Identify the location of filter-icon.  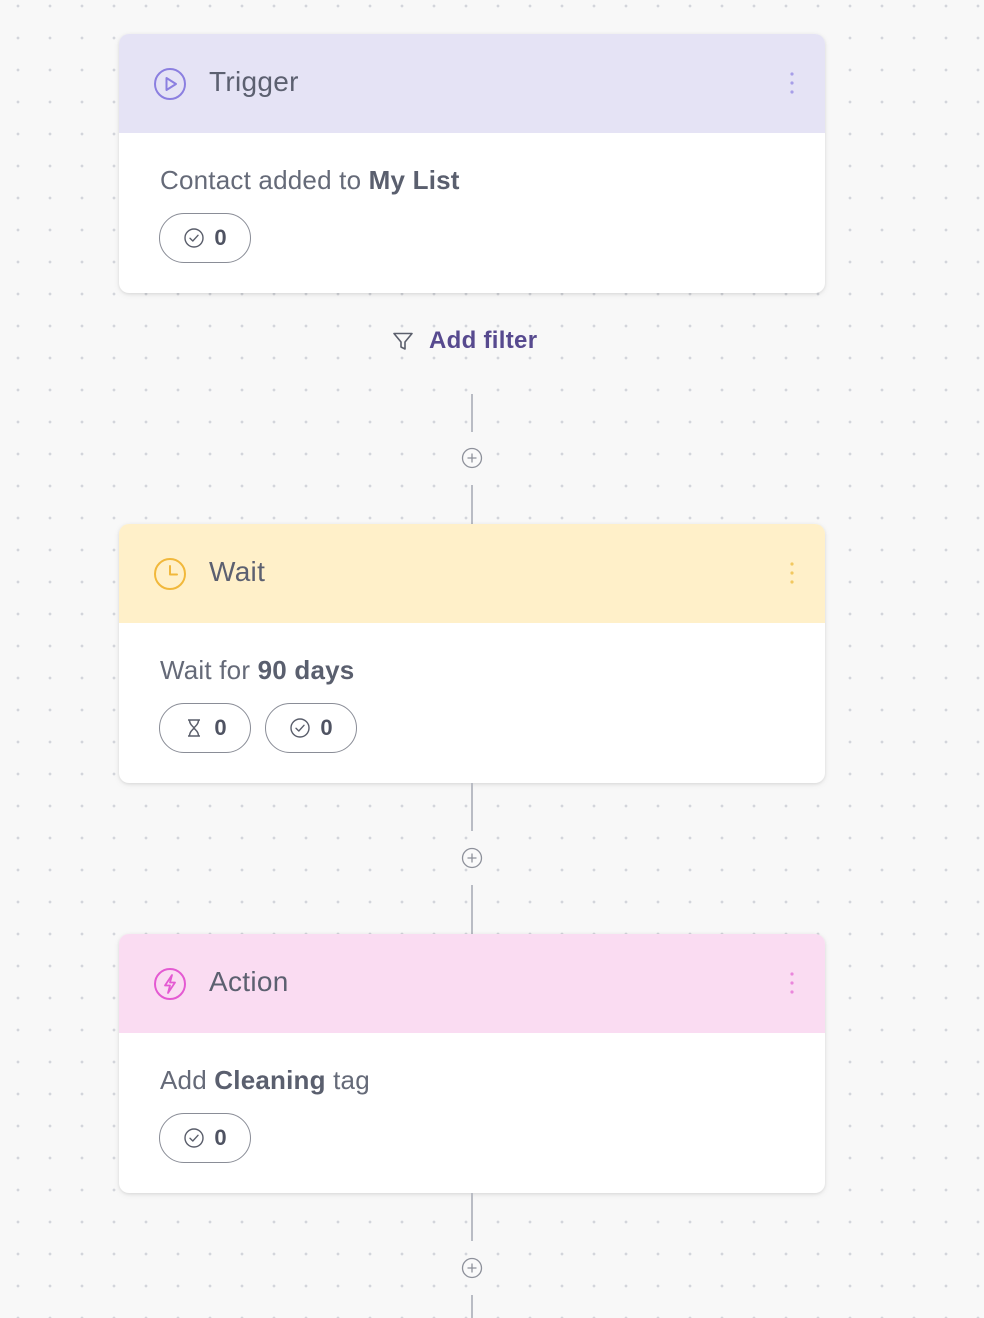
(403, 341).